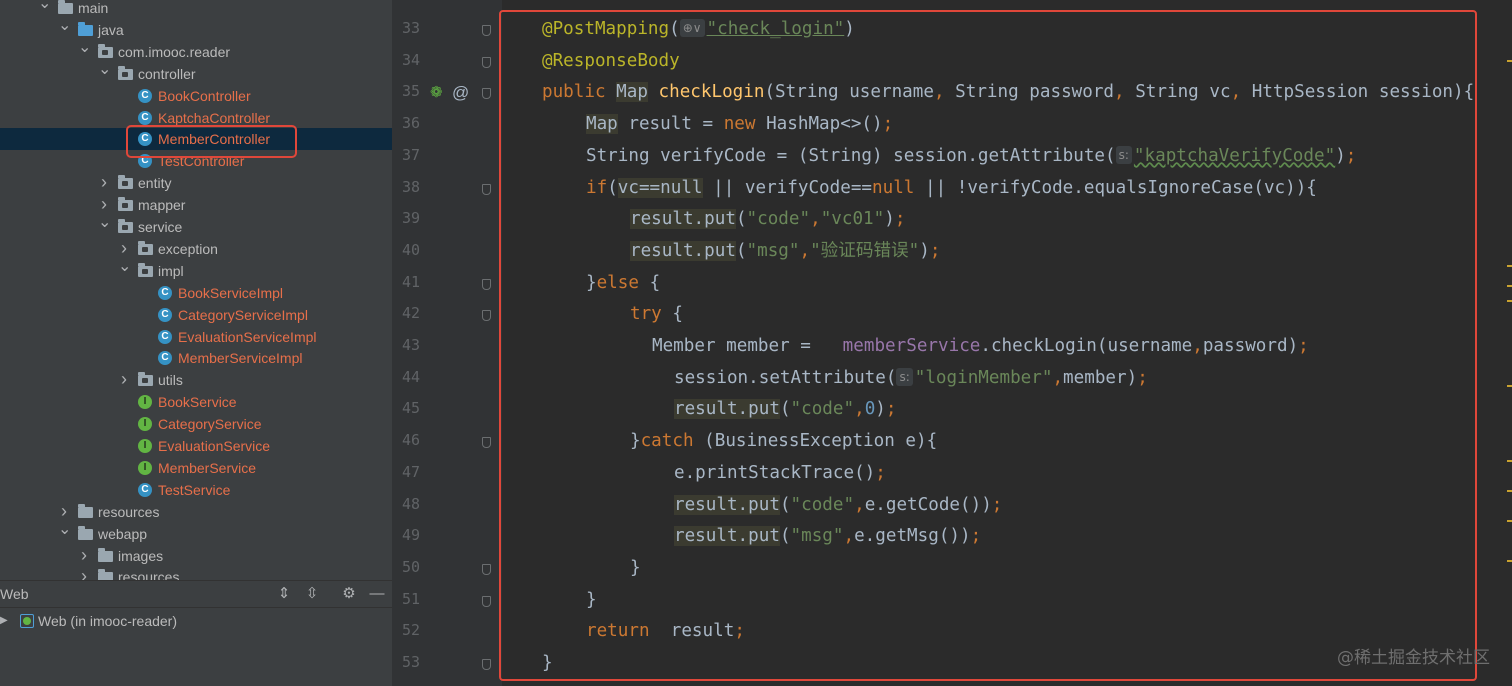 This screenshot has width=1512, height=686. Describe the element at coordinates (196, 337) in the screenshot. I see `tree-item: C EvaluationServiceImpl` at that location.